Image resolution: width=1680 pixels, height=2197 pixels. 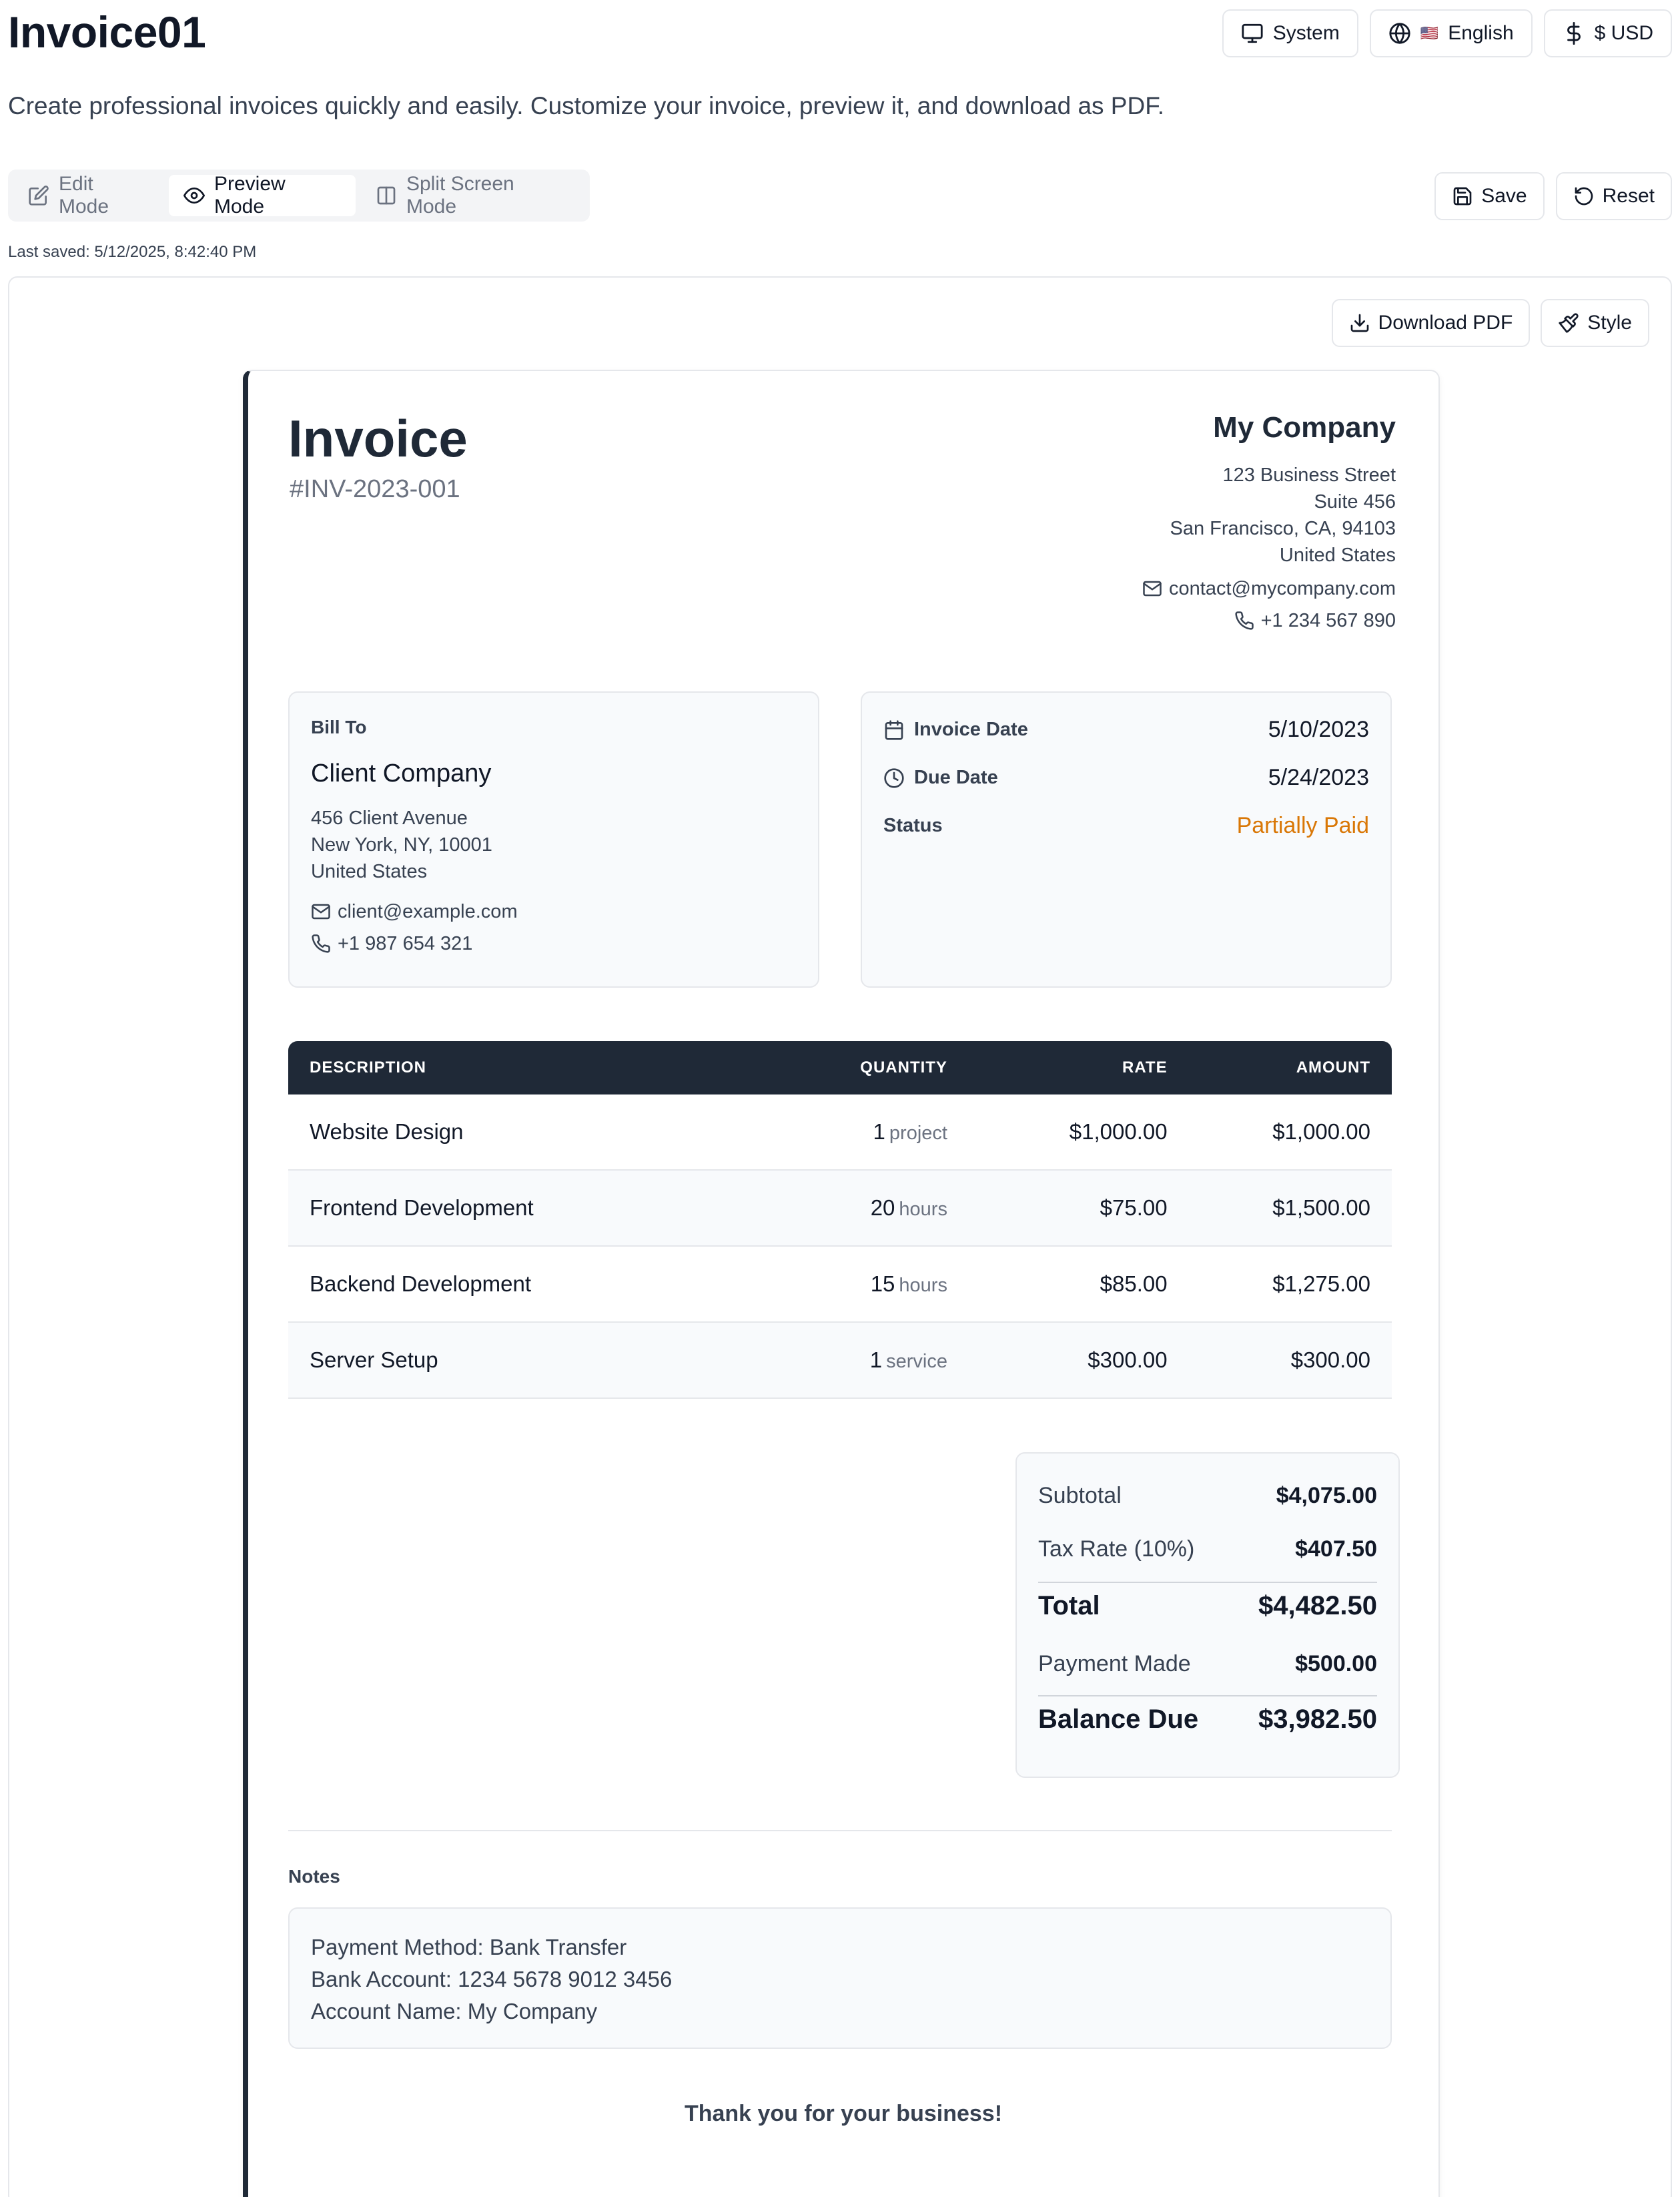 What do you see at coordinates (851, 1360) in the screenshot?
I see `item-quantity: 1 service` at bounding box center [851, 1360].